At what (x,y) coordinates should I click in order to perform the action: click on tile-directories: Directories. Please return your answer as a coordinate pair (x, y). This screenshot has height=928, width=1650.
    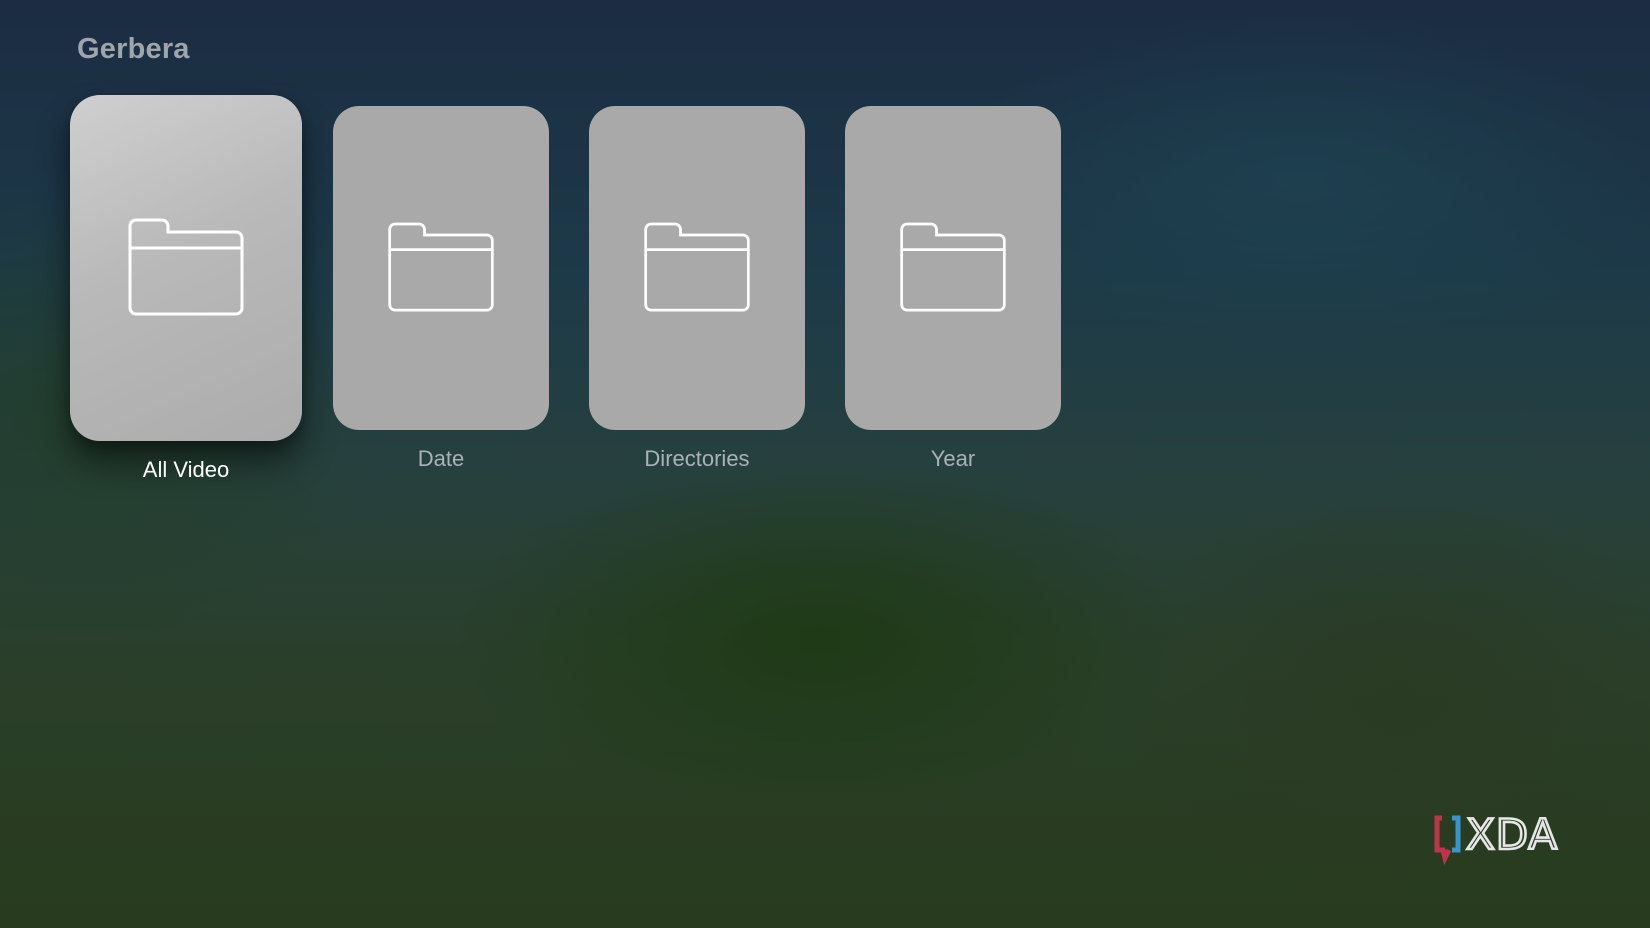
    Looking at the image, I should click on (697, 291).